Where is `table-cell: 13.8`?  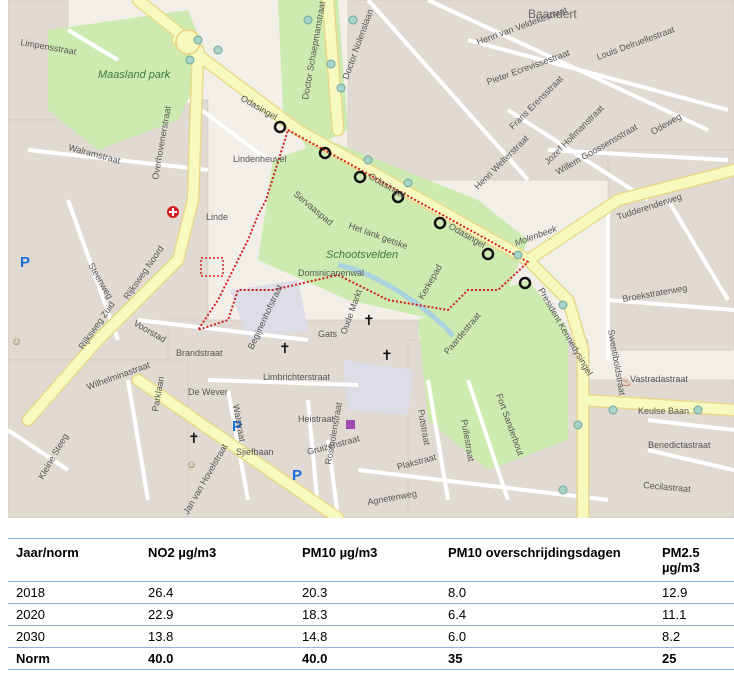
table-cell: 13.8 is located at coordinates (217, 636).